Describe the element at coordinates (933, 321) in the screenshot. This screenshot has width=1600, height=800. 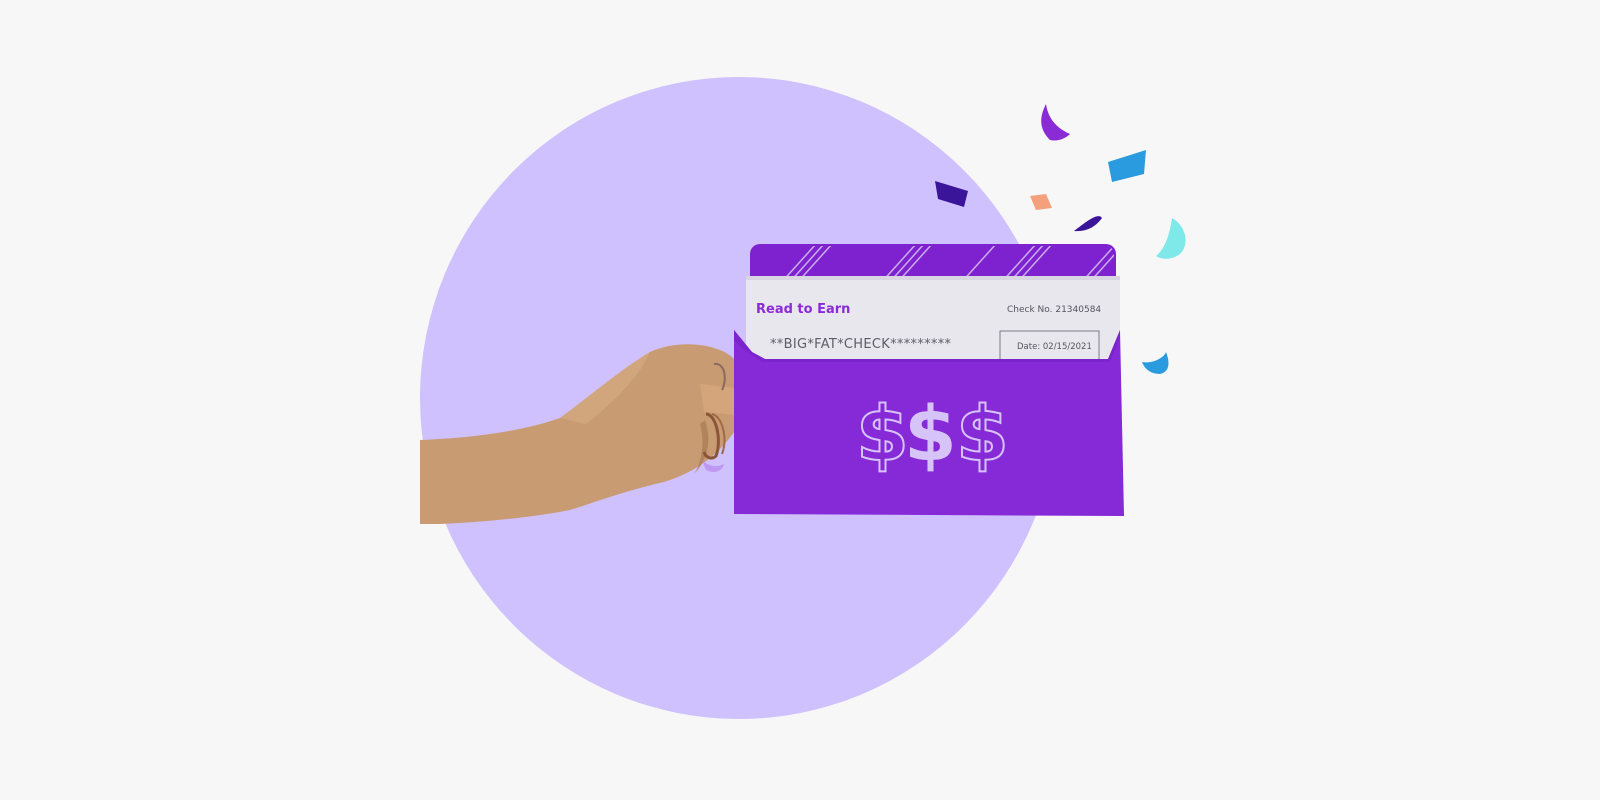
I see `check` at that location.